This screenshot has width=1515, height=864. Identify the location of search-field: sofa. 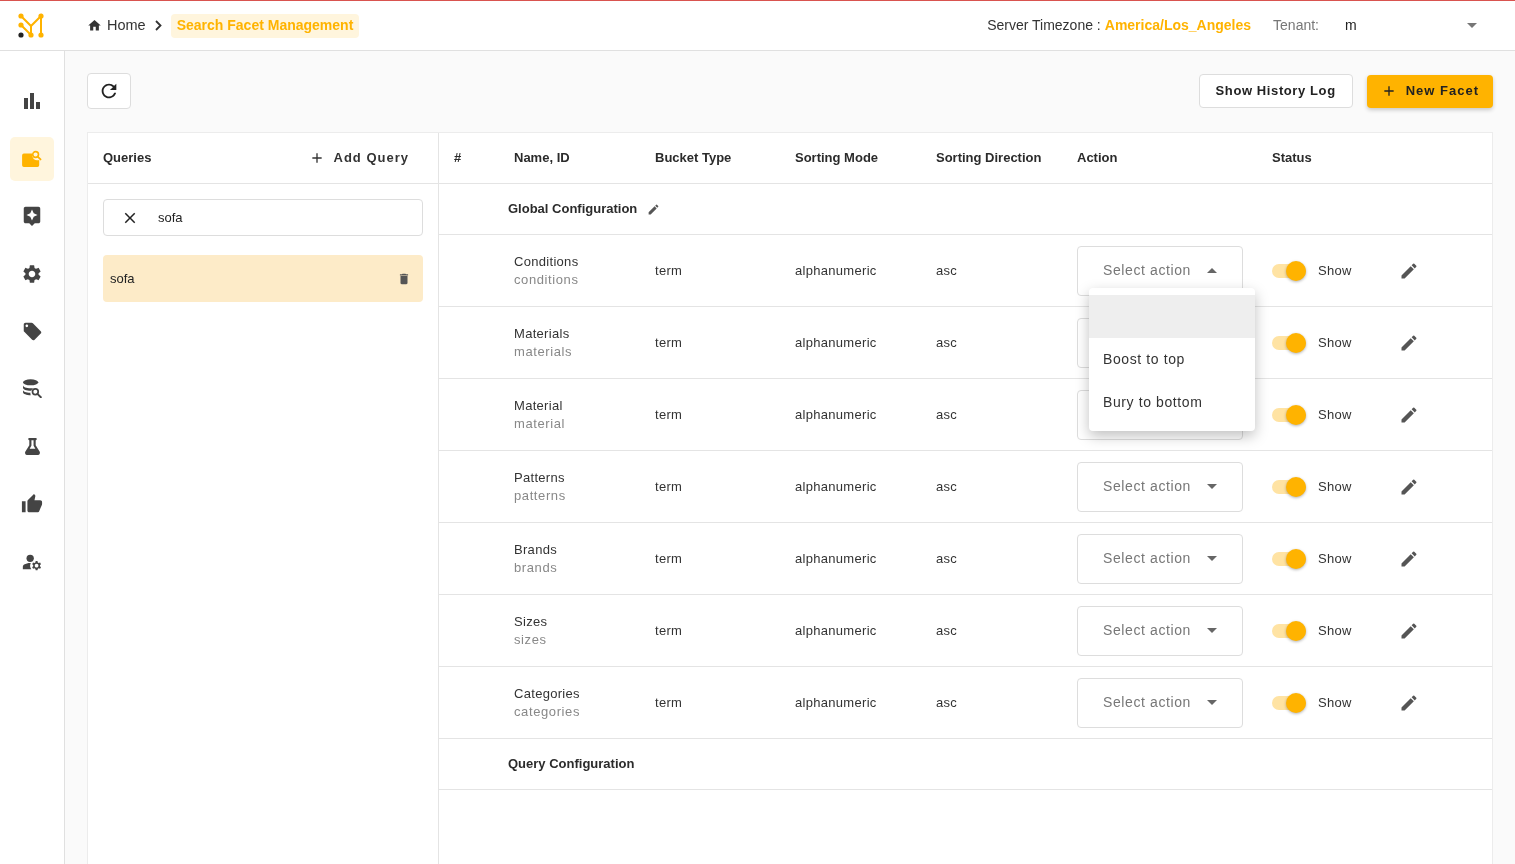
(263, 217).